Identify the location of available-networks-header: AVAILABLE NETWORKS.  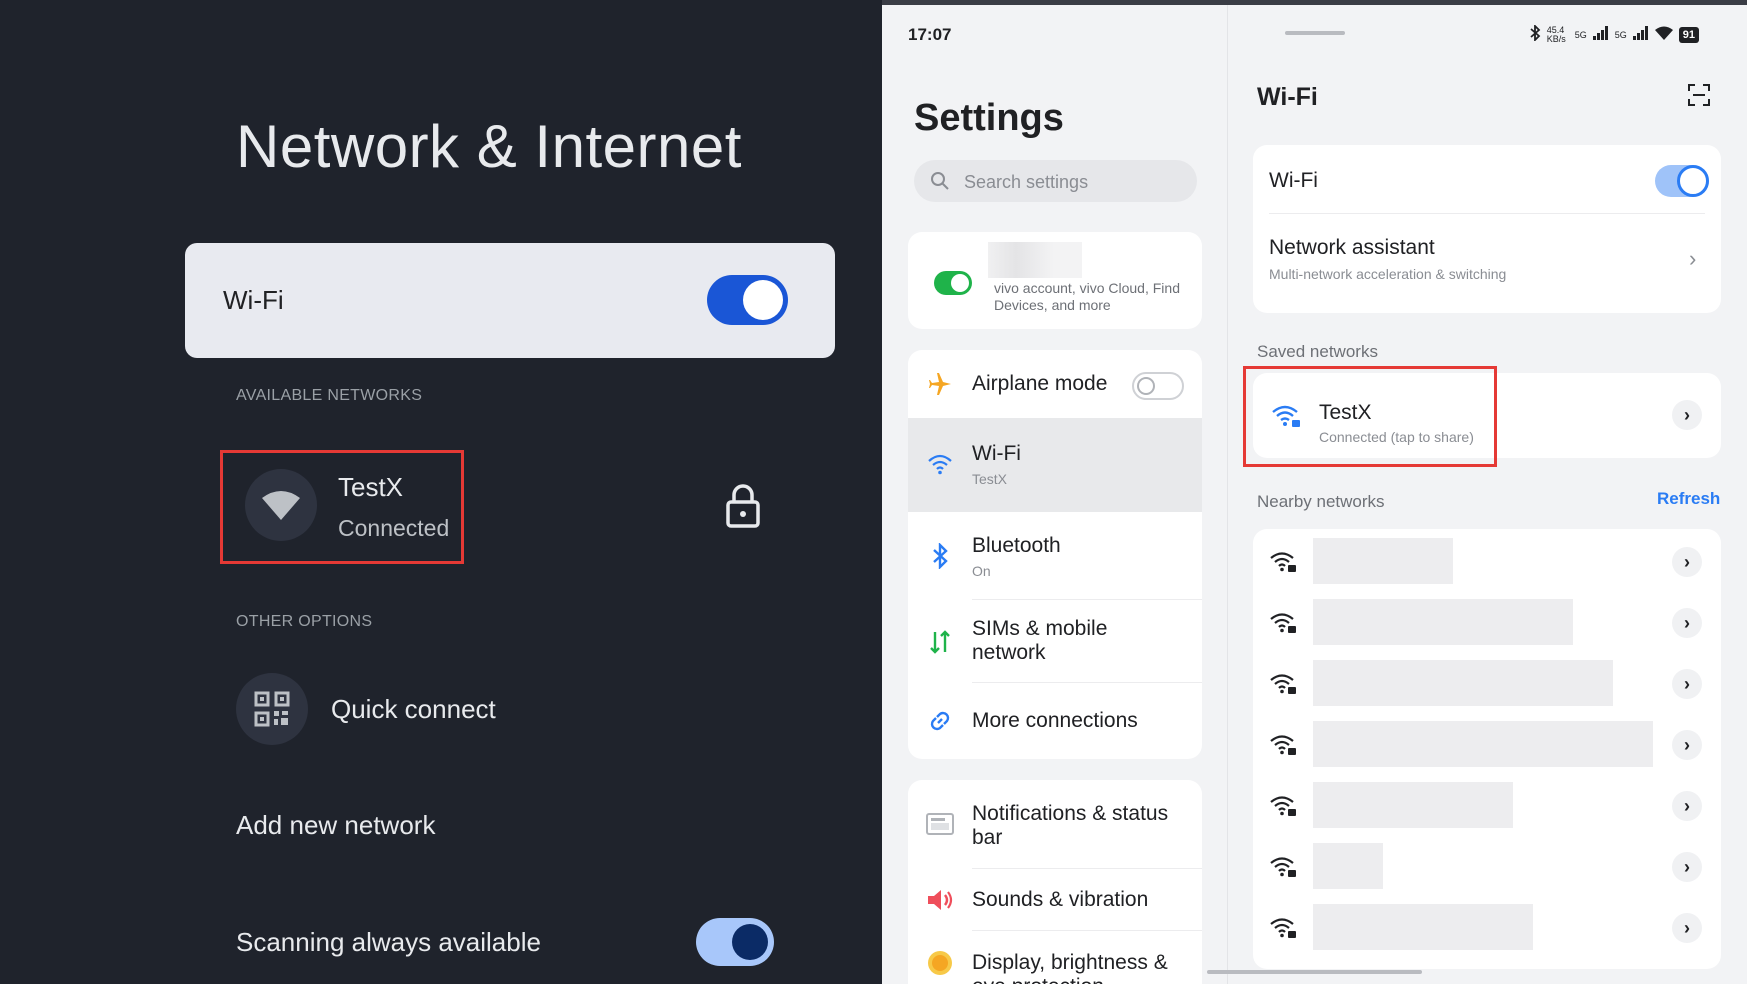
(329, 395).